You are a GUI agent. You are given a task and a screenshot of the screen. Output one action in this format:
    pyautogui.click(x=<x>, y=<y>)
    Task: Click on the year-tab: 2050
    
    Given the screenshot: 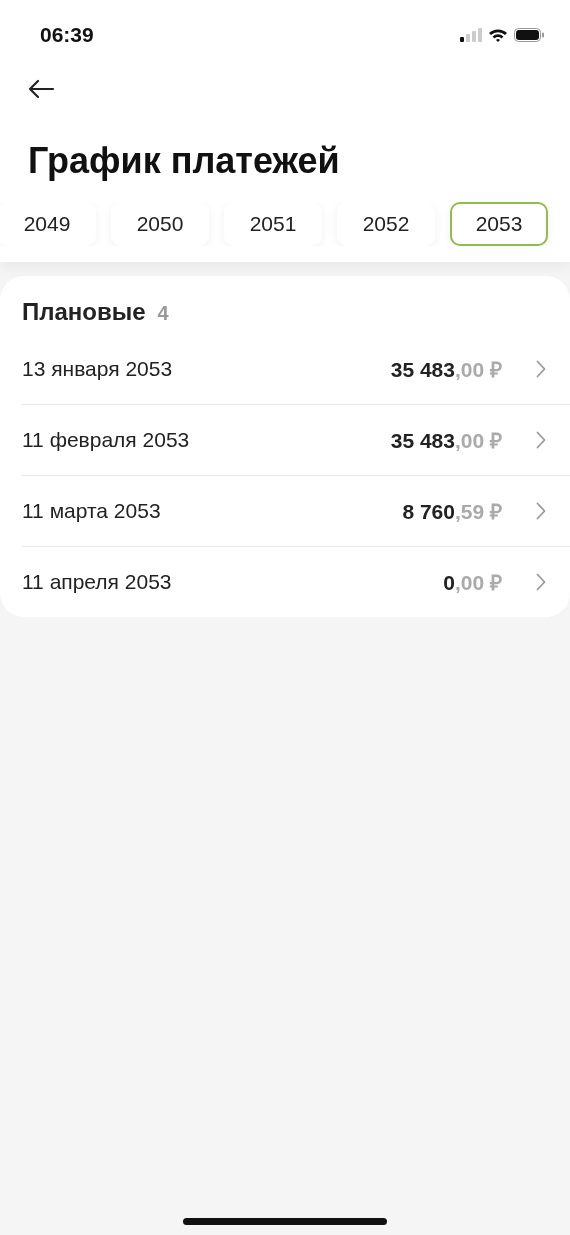 What is the action you would take?
    pyautogui.click(x=160, y=224)
    